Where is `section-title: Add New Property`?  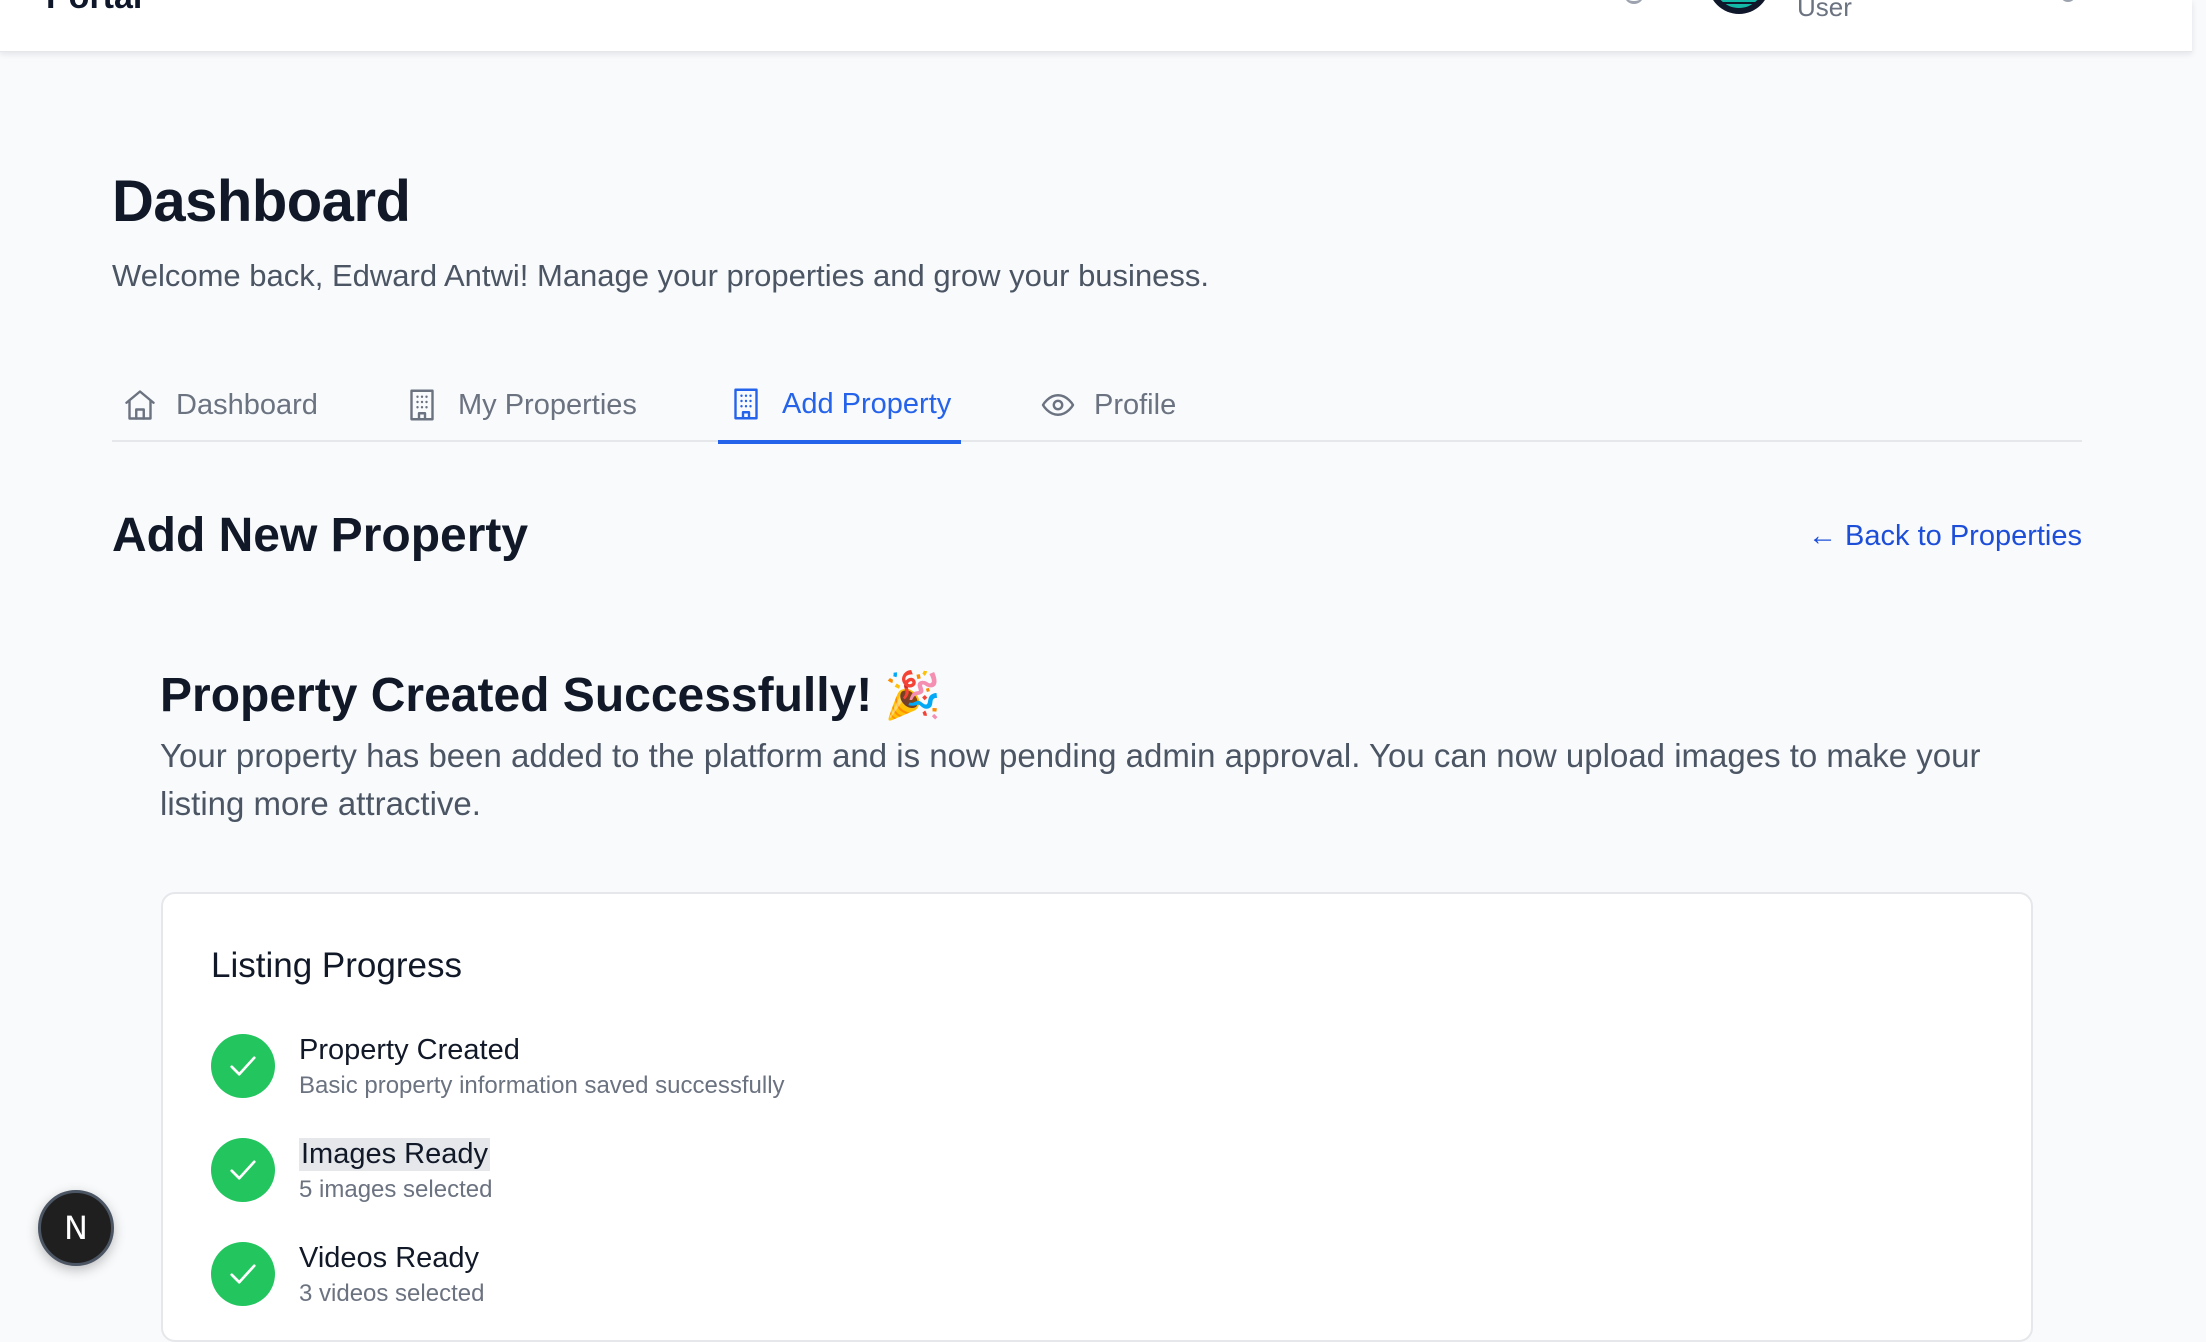 section-title: Add New Property is located at coordinates (320, 535).